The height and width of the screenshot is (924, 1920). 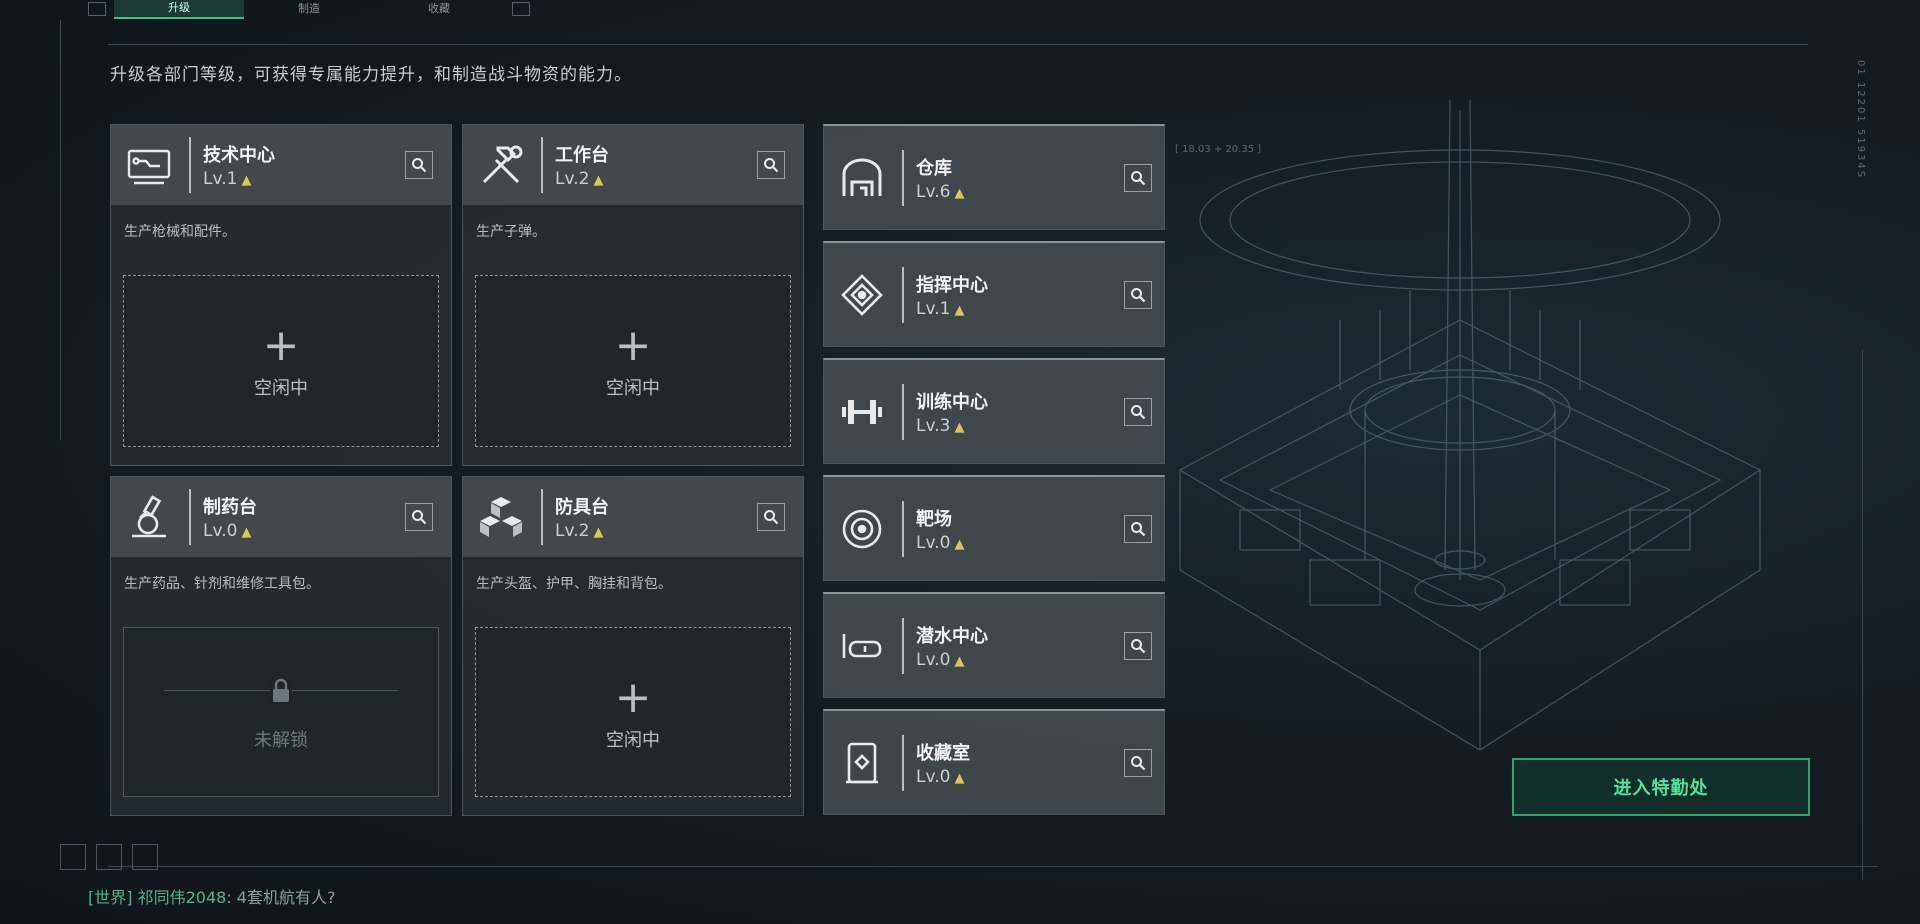 I want to click on facility-name: 训练中心, so click(x=952, y=402).